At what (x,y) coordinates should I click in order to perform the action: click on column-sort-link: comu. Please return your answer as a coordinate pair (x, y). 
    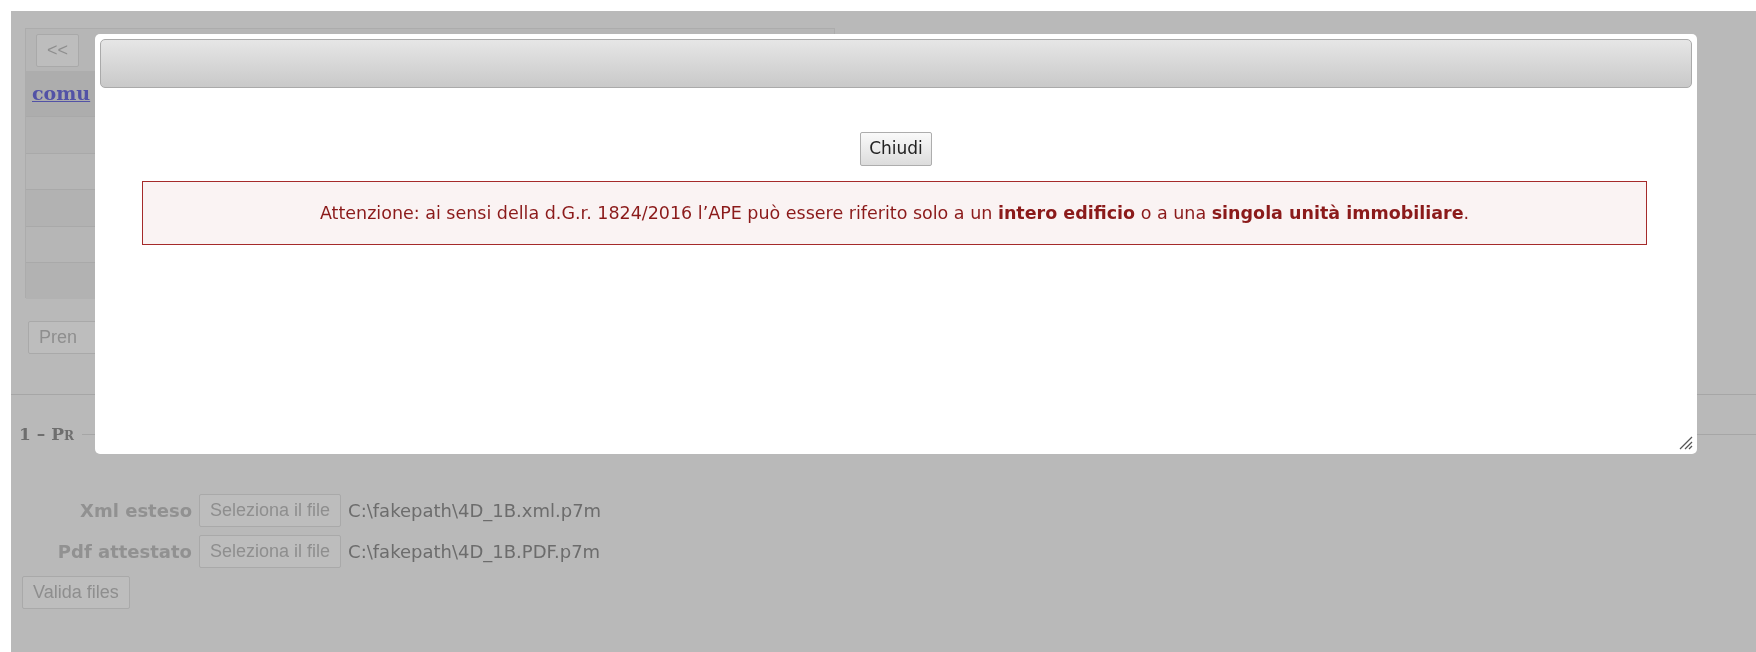
    Looking at the image, I should click on (61, 93).